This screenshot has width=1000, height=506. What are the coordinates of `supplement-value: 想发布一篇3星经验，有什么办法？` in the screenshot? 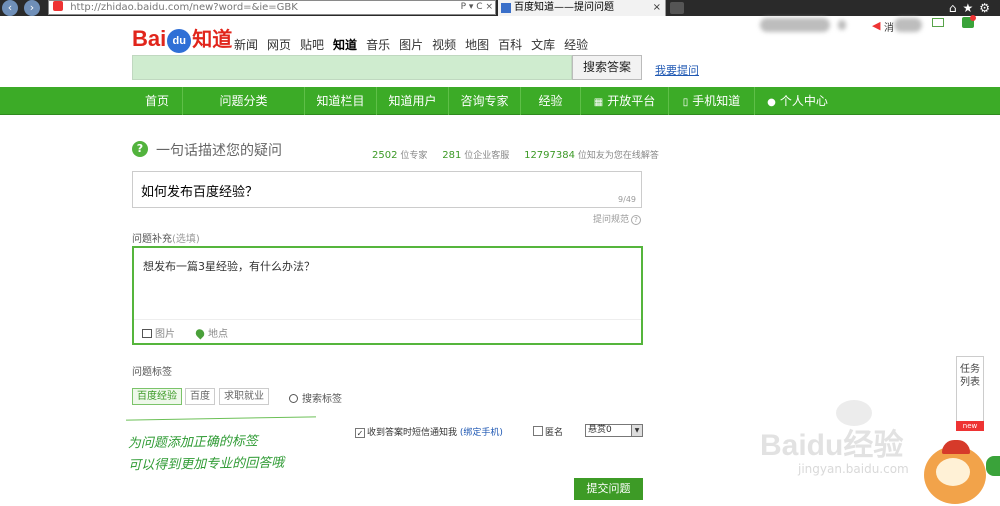 It's located at (229, 266).